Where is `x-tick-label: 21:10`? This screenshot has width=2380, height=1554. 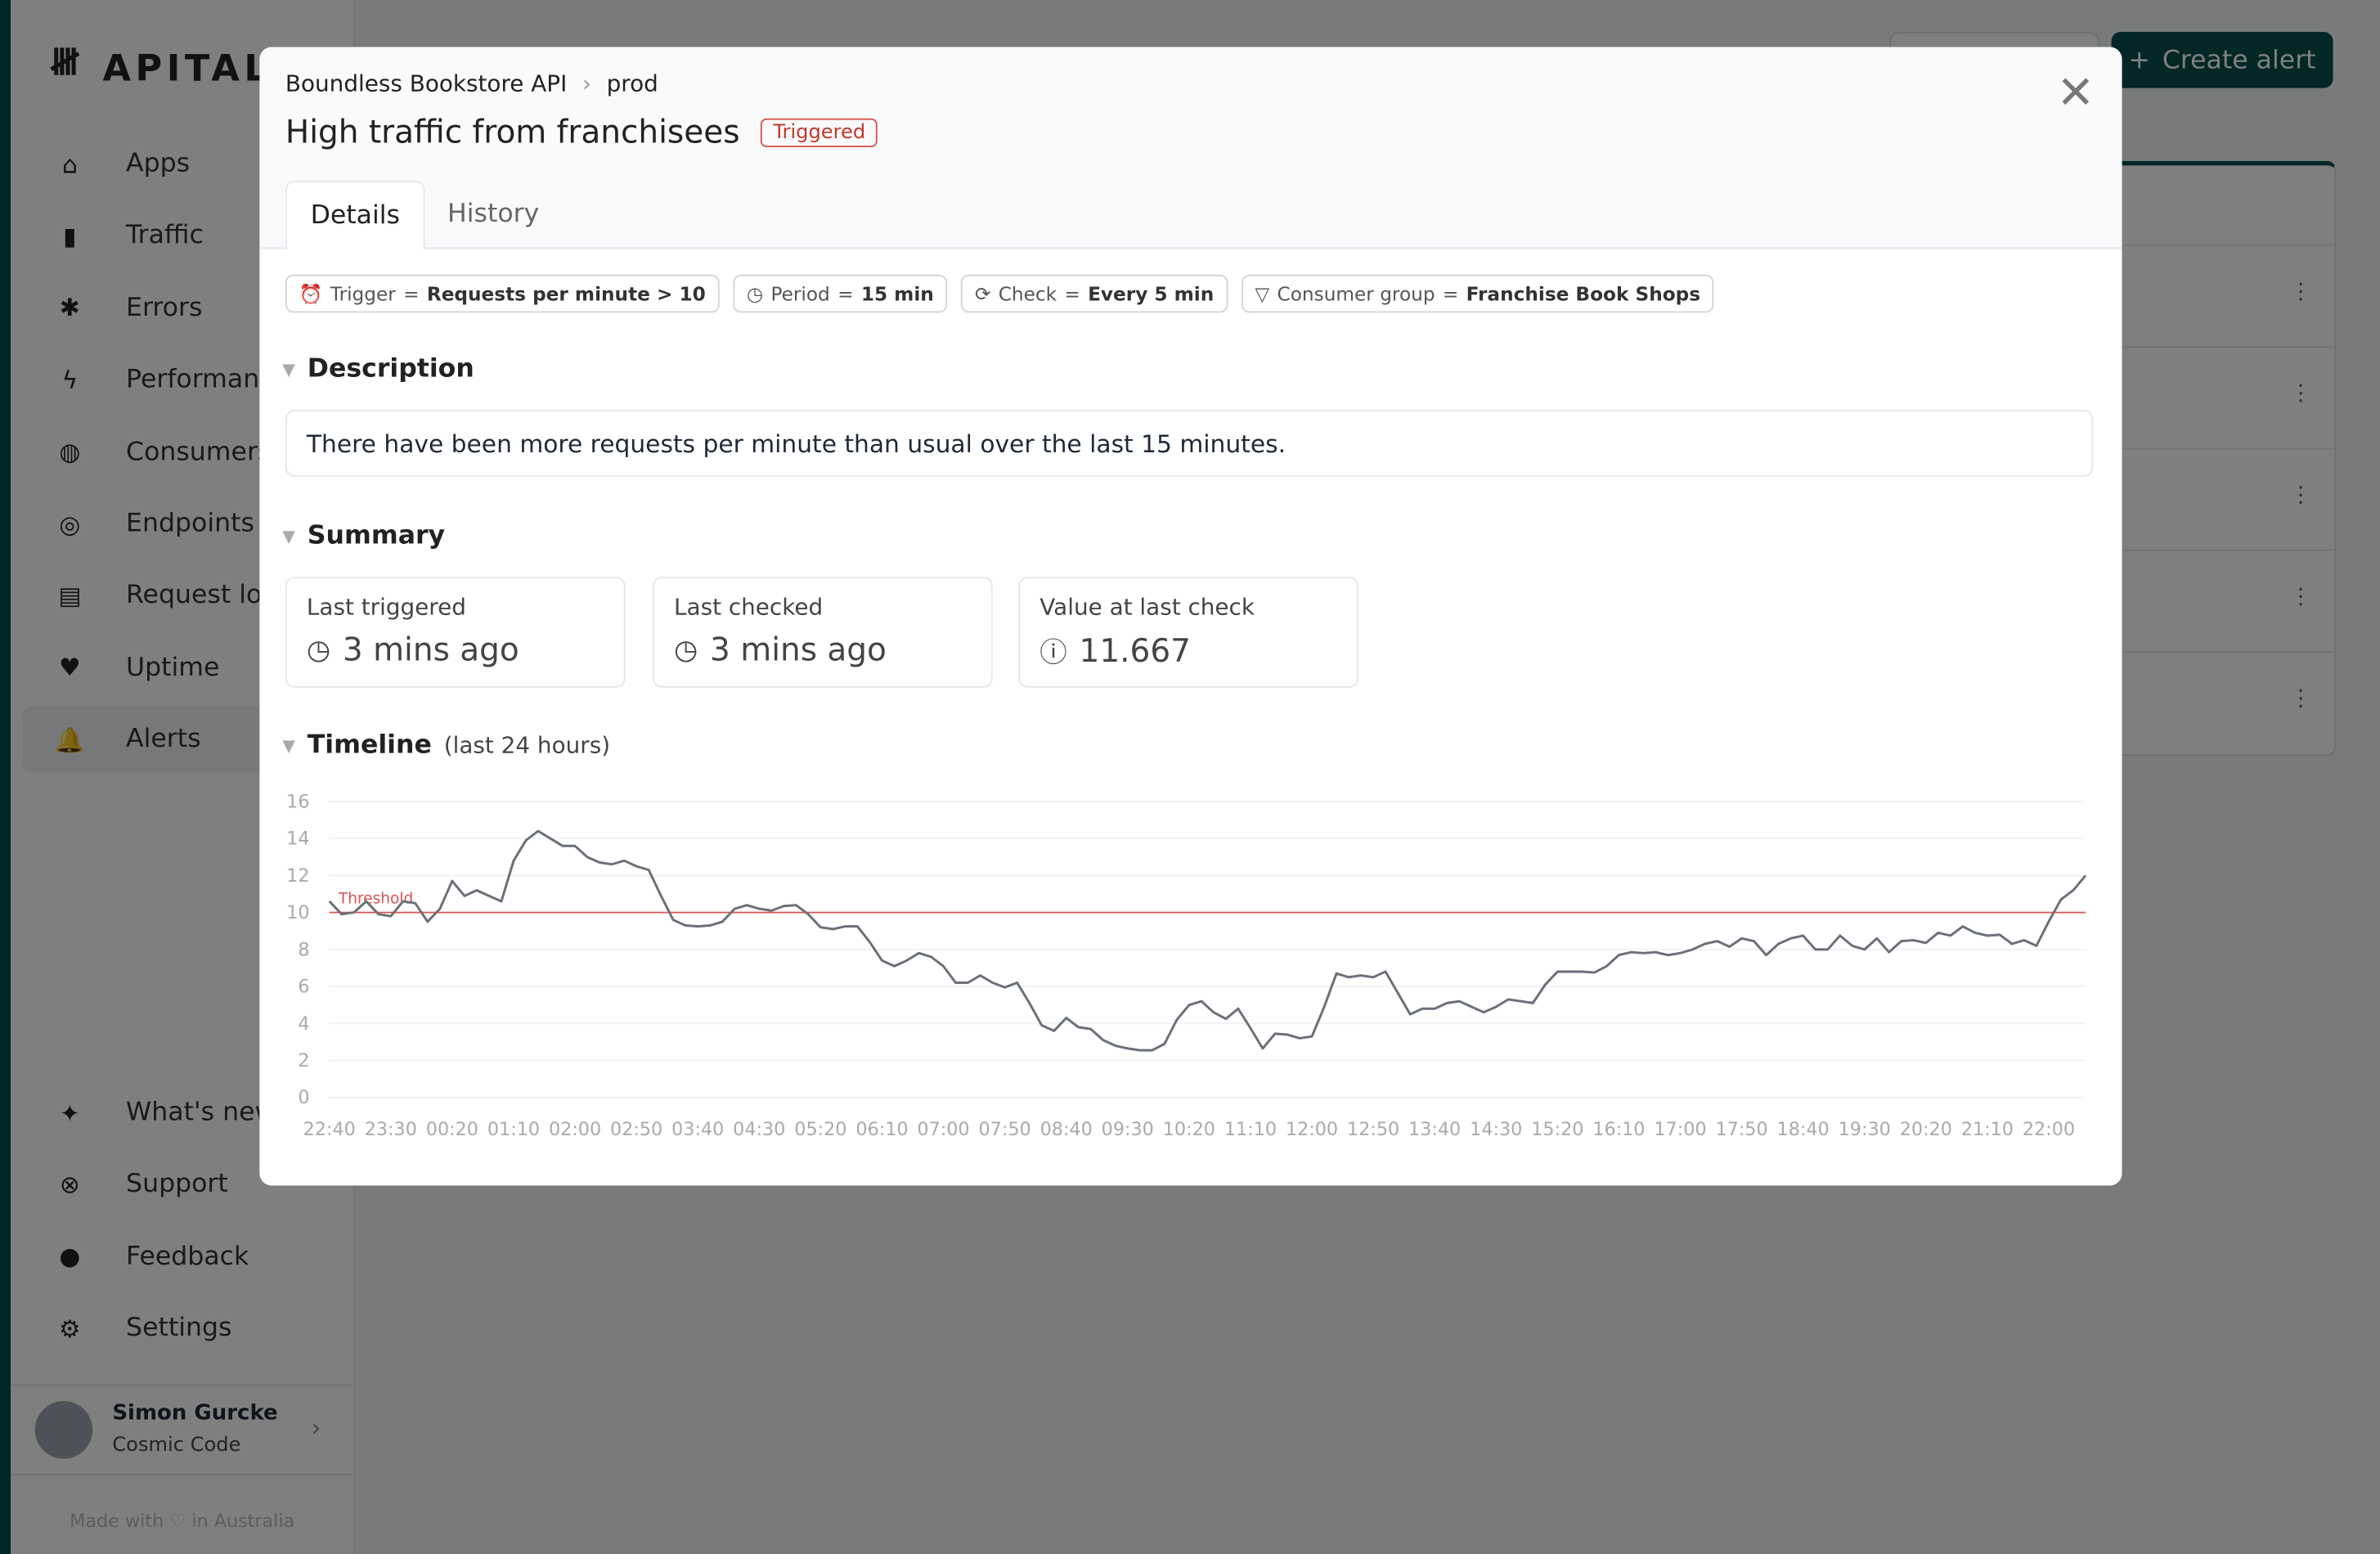
x-tick-label: 21:10 is located at coordinates (1988, 1129).